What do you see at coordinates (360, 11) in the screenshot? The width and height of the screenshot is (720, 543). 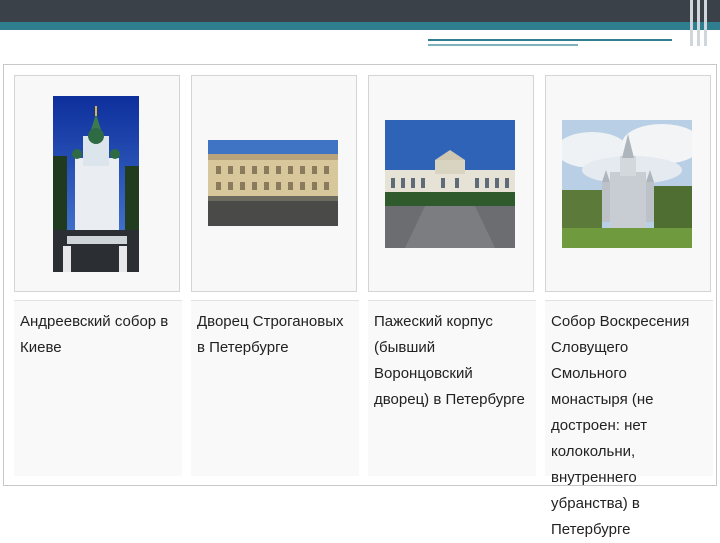 I see `slide-header-bar` at bounding box center [360, 11].